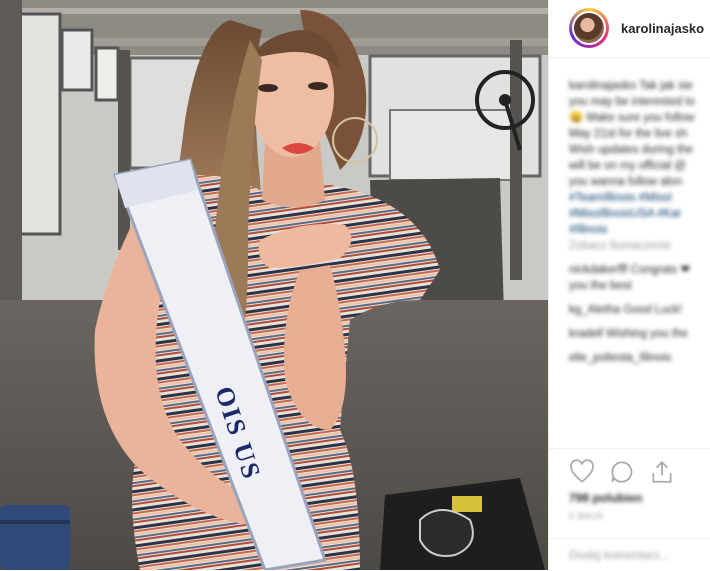 This screenshot has width=710, height=571. What do you see at coordinates (630, 270) in the screenshot?
I see `comment-line: nickdakerfff Congrats ❤` at bounding box center [630, 270].